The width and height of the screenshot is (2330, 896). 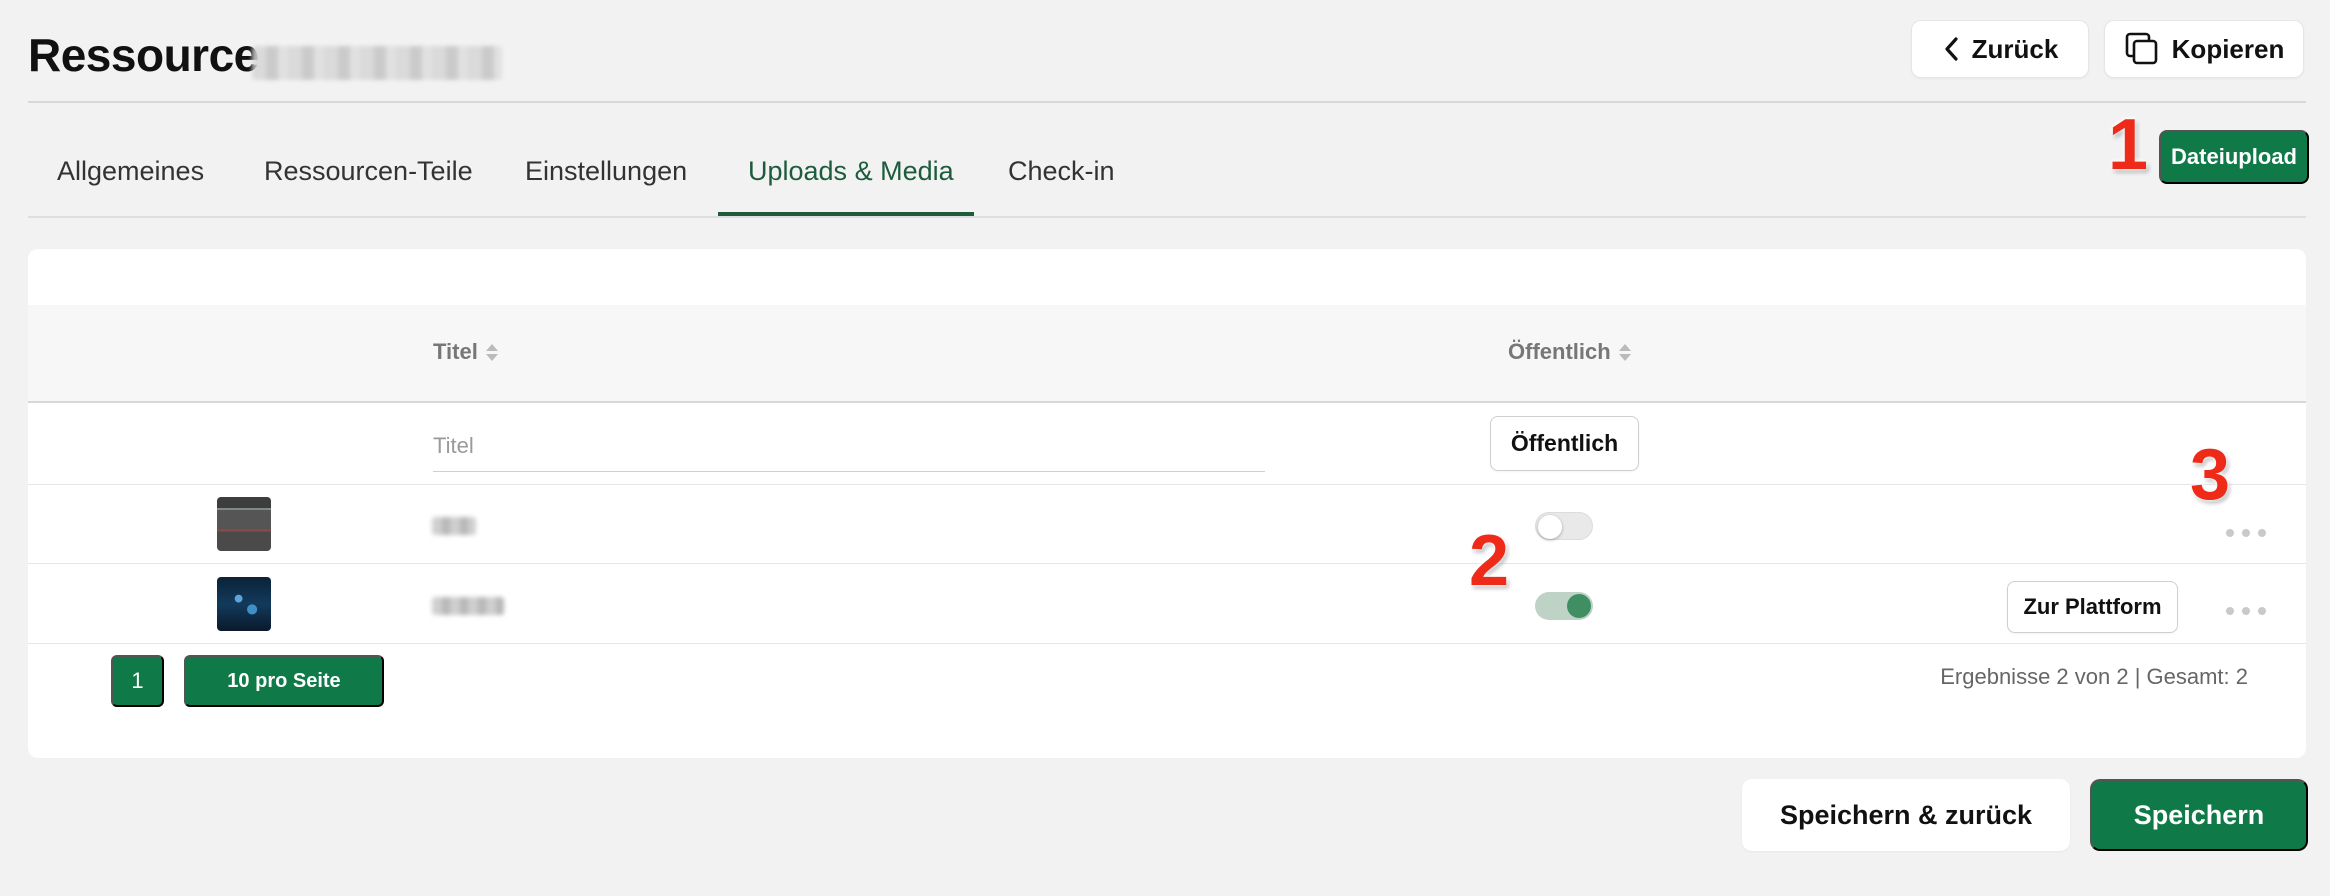 What do you see at coordinates (130, 171) in the screenshot?
I see `tab-allgemeines: Allgemeines` at bounding box center [130, 171].